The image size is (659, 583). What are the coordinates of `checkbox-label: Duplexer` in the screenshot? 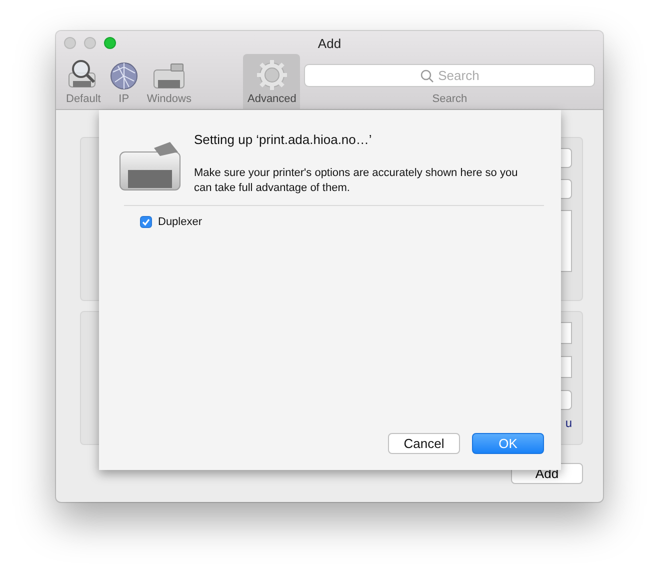 It's located at (180, 222).